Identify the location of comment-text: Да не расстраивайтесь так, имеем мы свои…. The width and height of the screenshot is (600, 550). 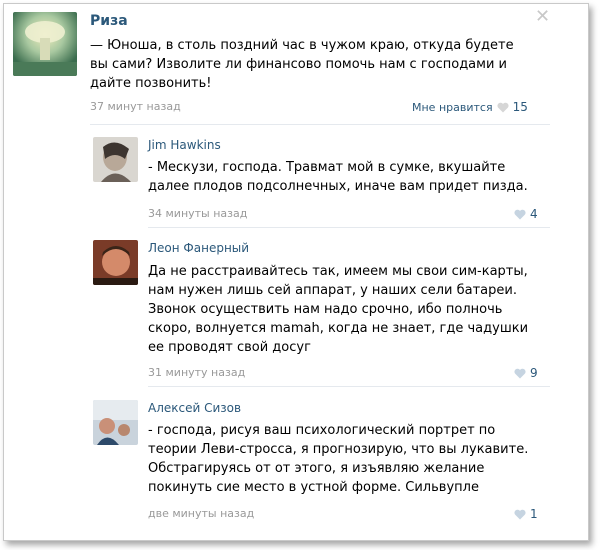
(338, 309).